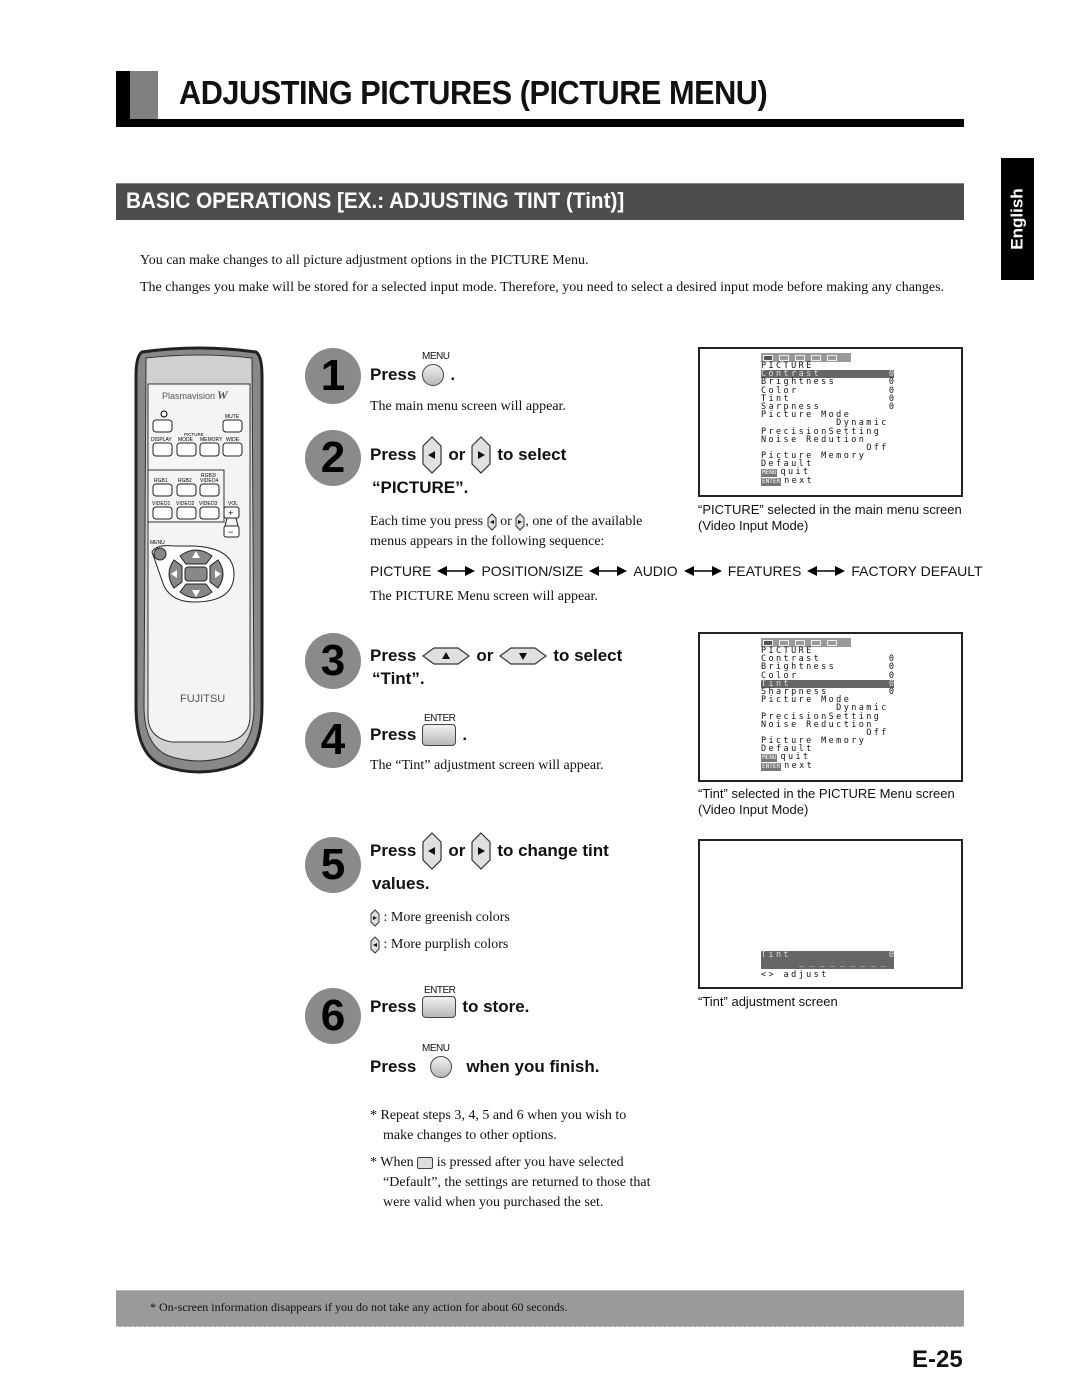 This screenshot has height=1397, width=1080. Describe the element at coordinates (233, 504) in the screenshot. I see `svg-text: VOL` at that location.